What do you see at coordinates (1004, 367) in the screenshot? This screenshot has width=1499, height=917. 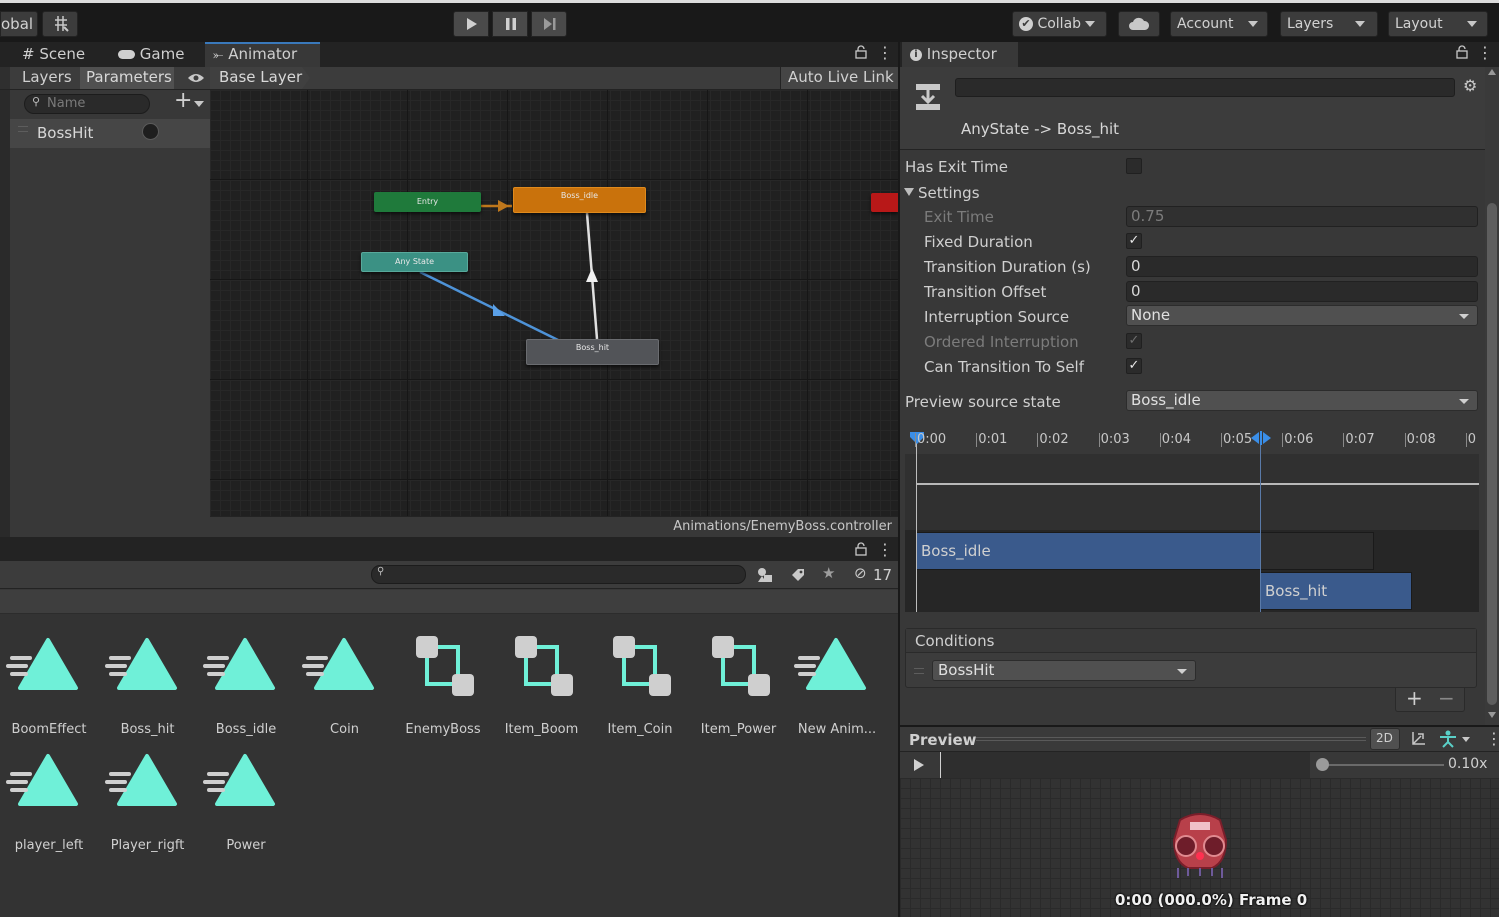 I see `can-transition-to-self-label: Can Transition To Self` at bounding box center [1004, 367].